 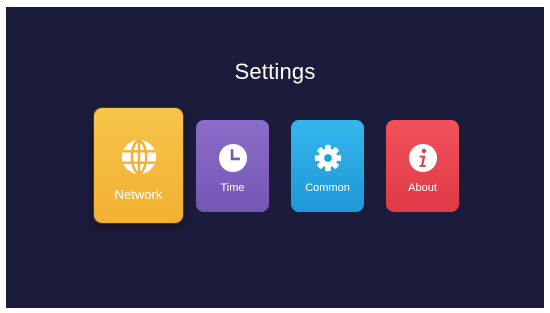 What do you see at coordinates (232, 158) in the screenshot?
I see `clock-icon` at bounding box center [232, 158].